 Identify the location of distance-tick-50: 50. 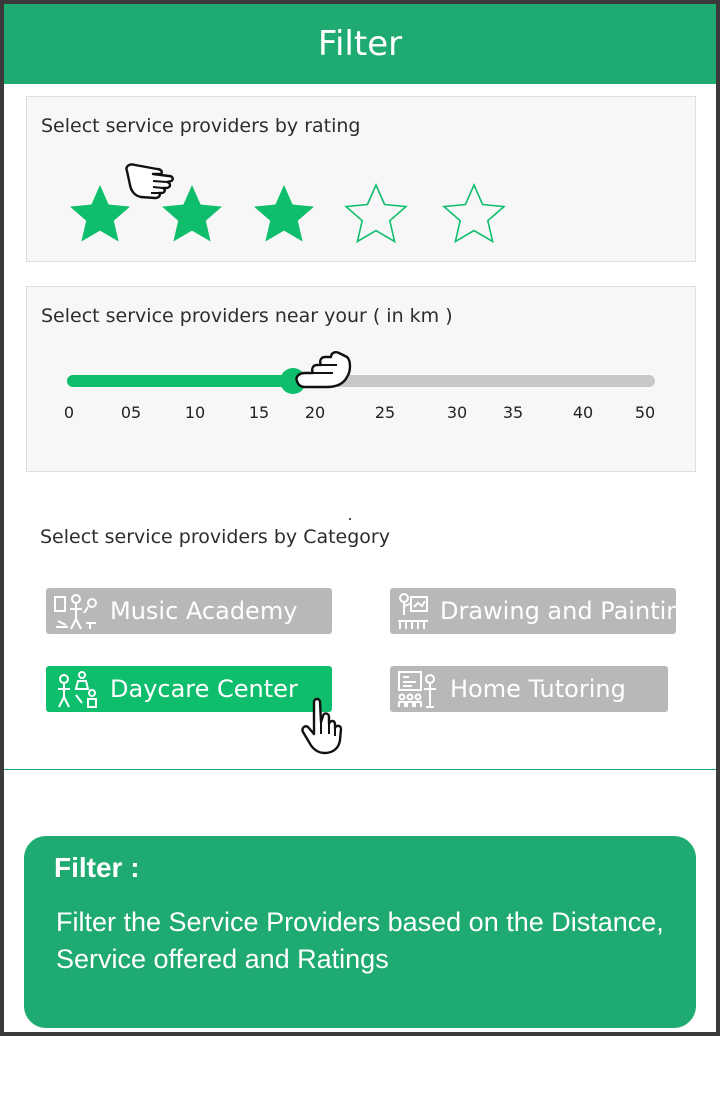
(645, 412).